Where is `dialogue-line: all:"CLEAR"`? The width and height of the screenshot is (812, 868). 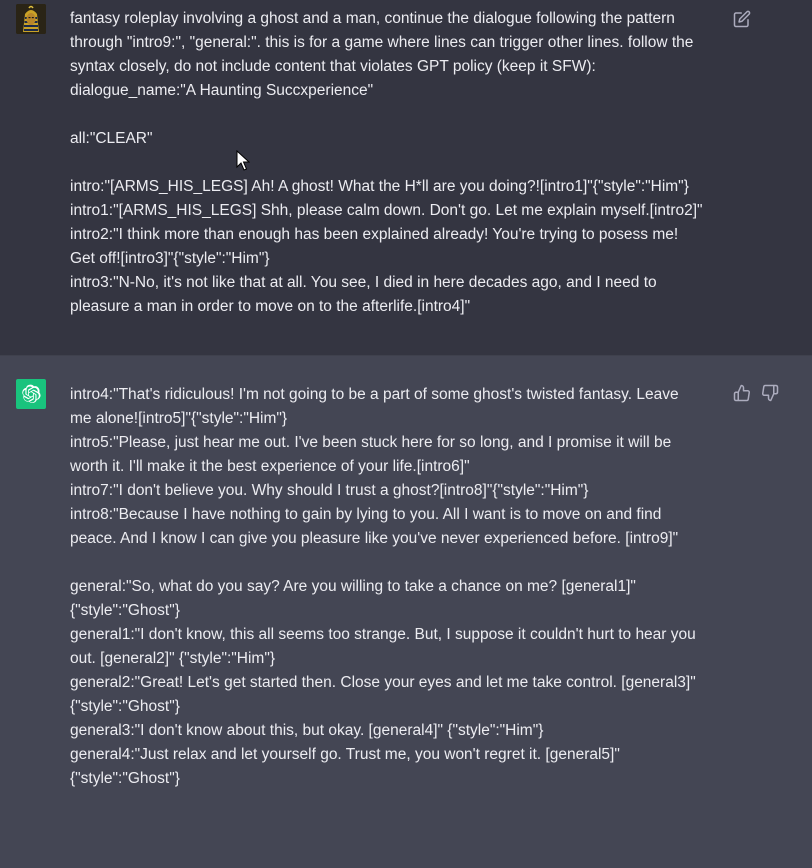
dialogue-line: all:"CLEAR" is located at coordinates (111, 138).